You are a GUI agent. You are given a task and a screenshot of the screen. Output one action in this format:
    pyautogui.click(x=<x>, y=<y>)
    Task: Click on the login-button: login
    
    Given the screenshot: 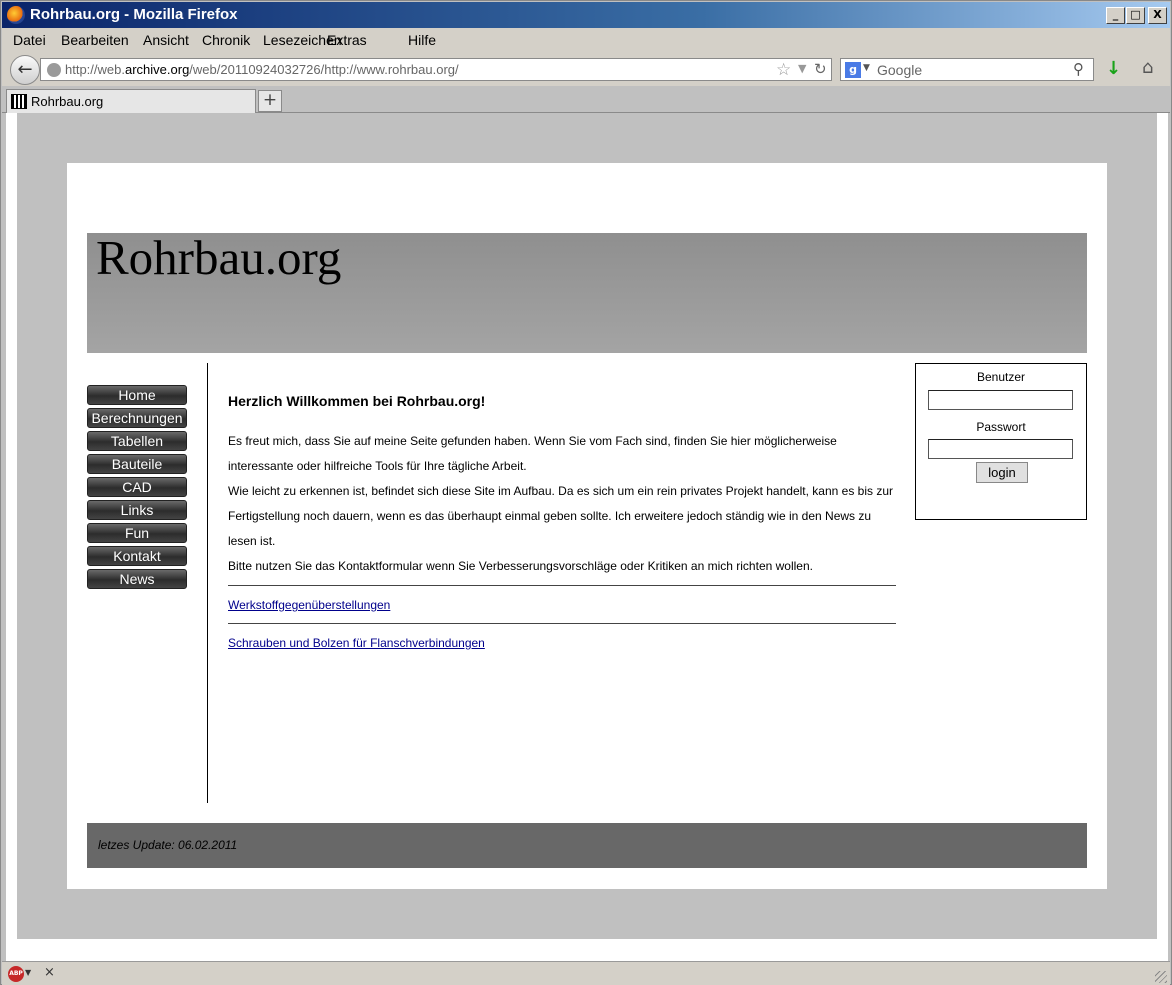 What is the action you would take?
    pyautogui.click(x=1002, y=472)
    